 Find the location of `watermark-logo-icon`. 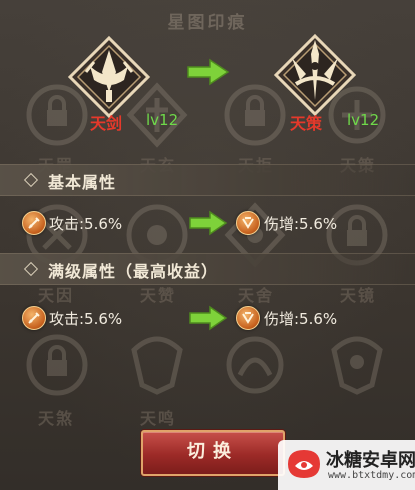

watermark-logo-icon is located at coordinates (304, 464).